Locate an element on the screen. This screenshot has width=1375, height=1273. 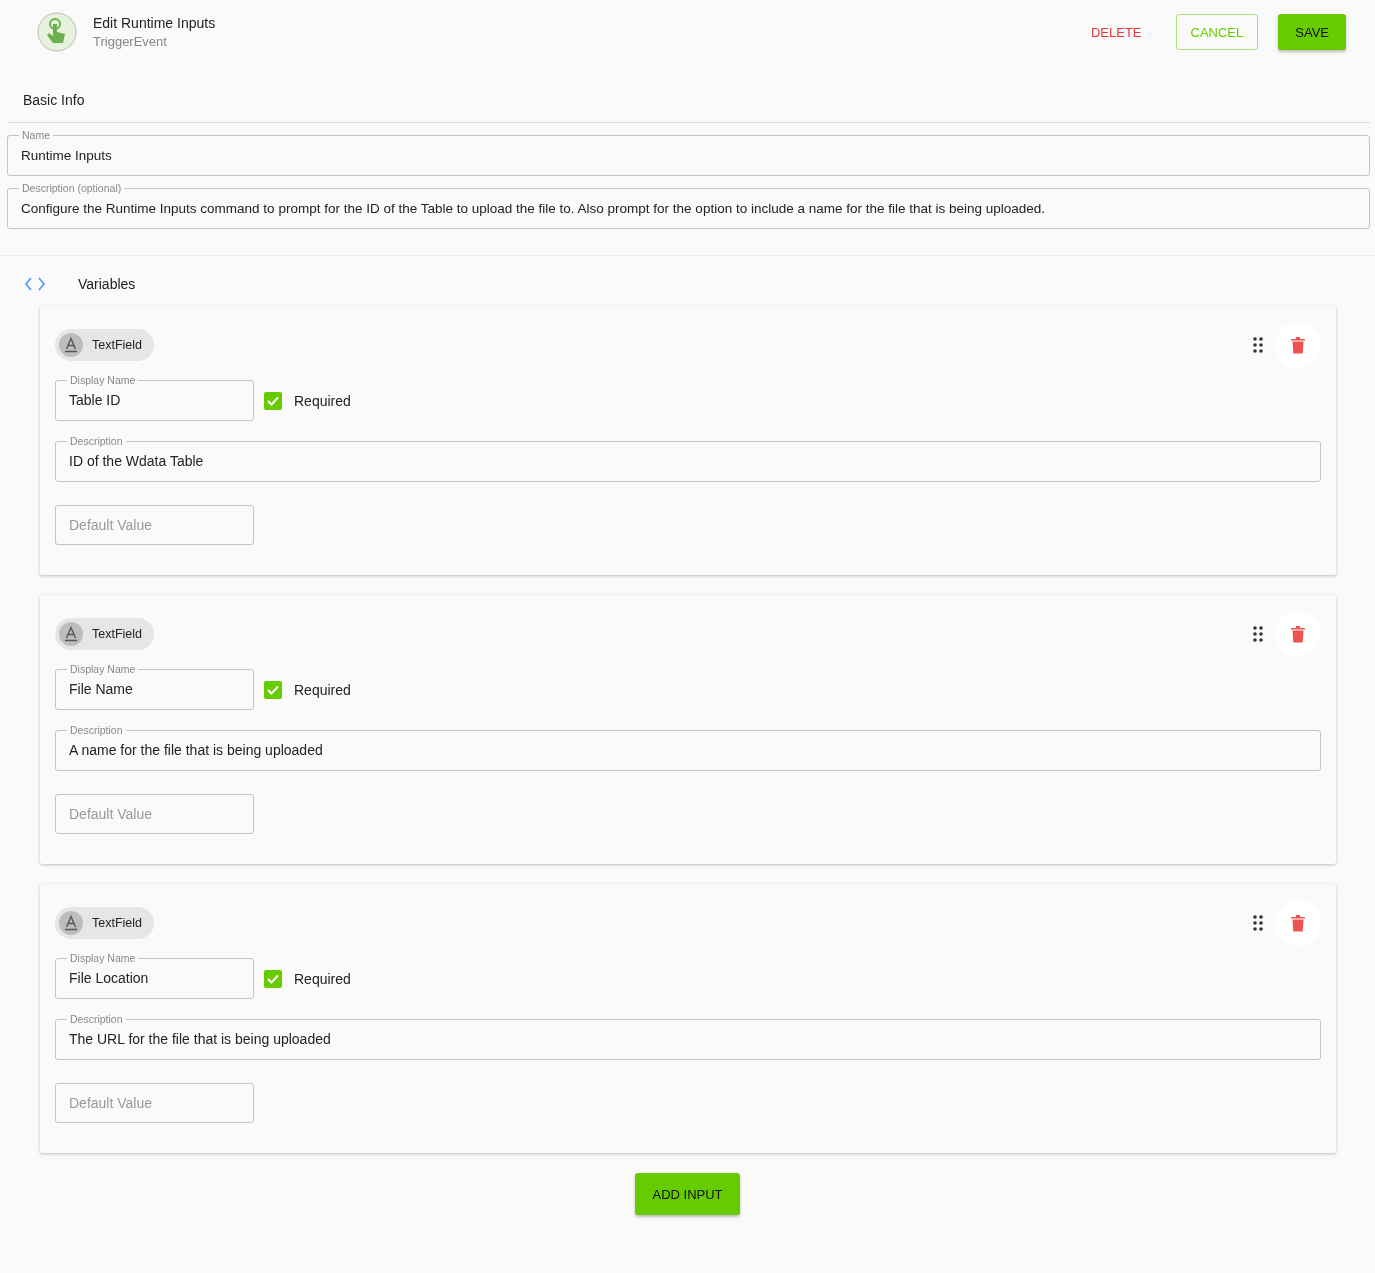
description-input: A name for the file that is being uploaded is located at coordinates (688, 750).